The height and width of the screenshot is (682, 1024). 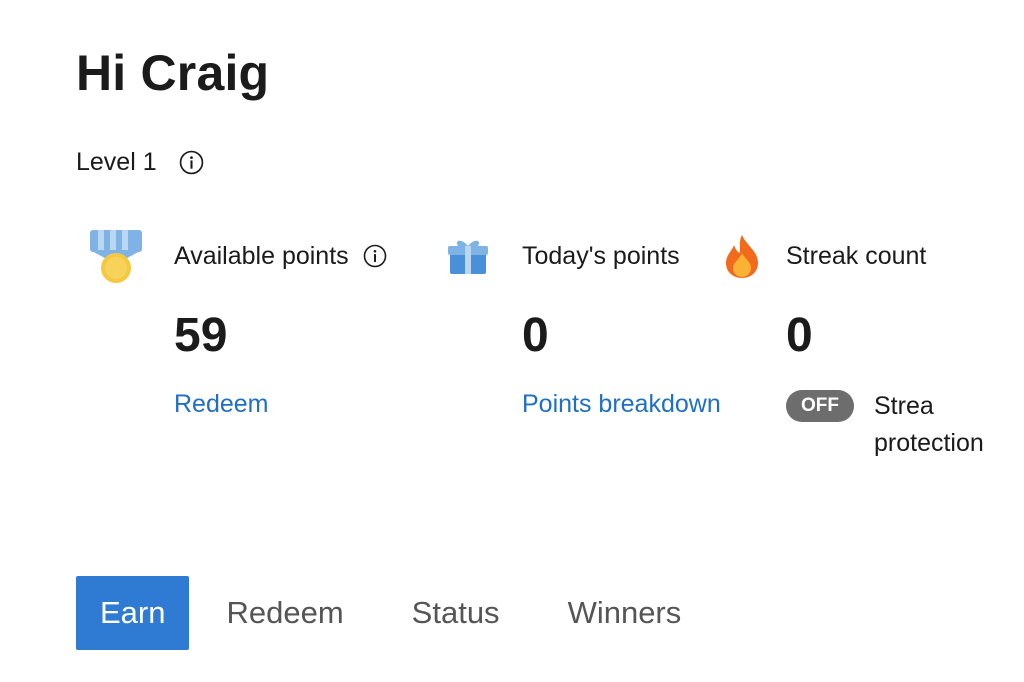 What do you see at coordinates (133, 613) in the screenshot?
I see `tab-earn: Earn` at bounding box center [133, 613].